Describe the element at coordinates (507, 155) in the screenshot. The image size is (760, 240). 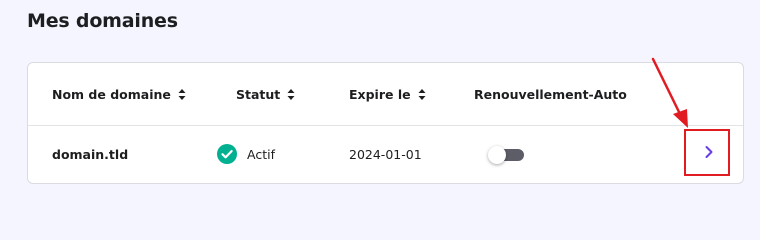
I see `auto-renew-toggle` at that location.